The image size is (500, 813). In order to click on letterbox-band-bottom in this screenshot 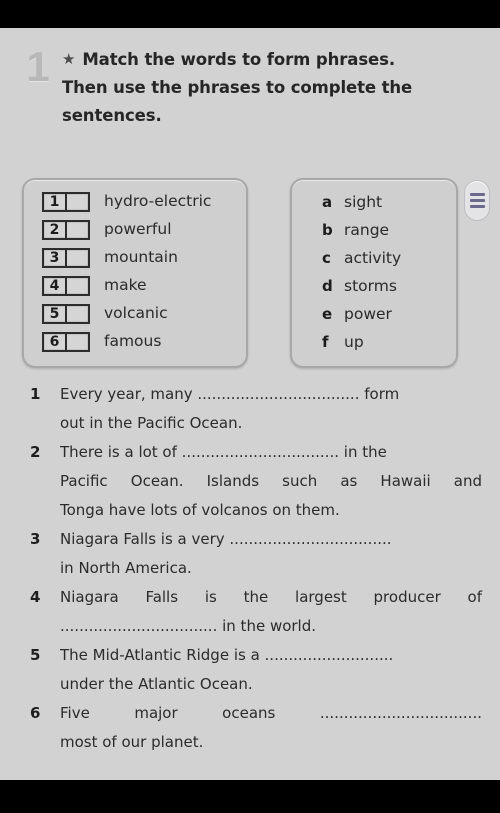, I will do `click(250, 796)`.